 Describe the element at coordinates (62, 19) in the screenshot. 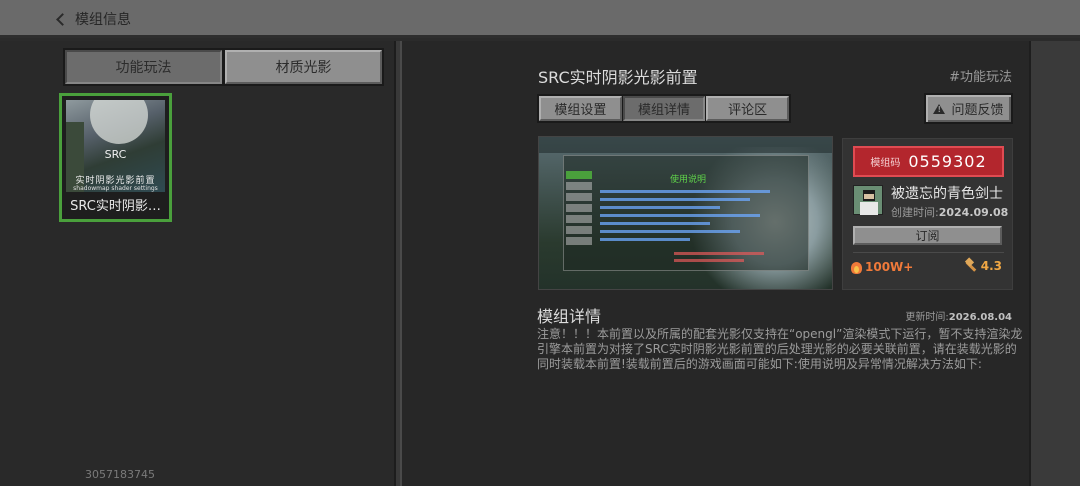

I see `back-chevron-icon` at that location.